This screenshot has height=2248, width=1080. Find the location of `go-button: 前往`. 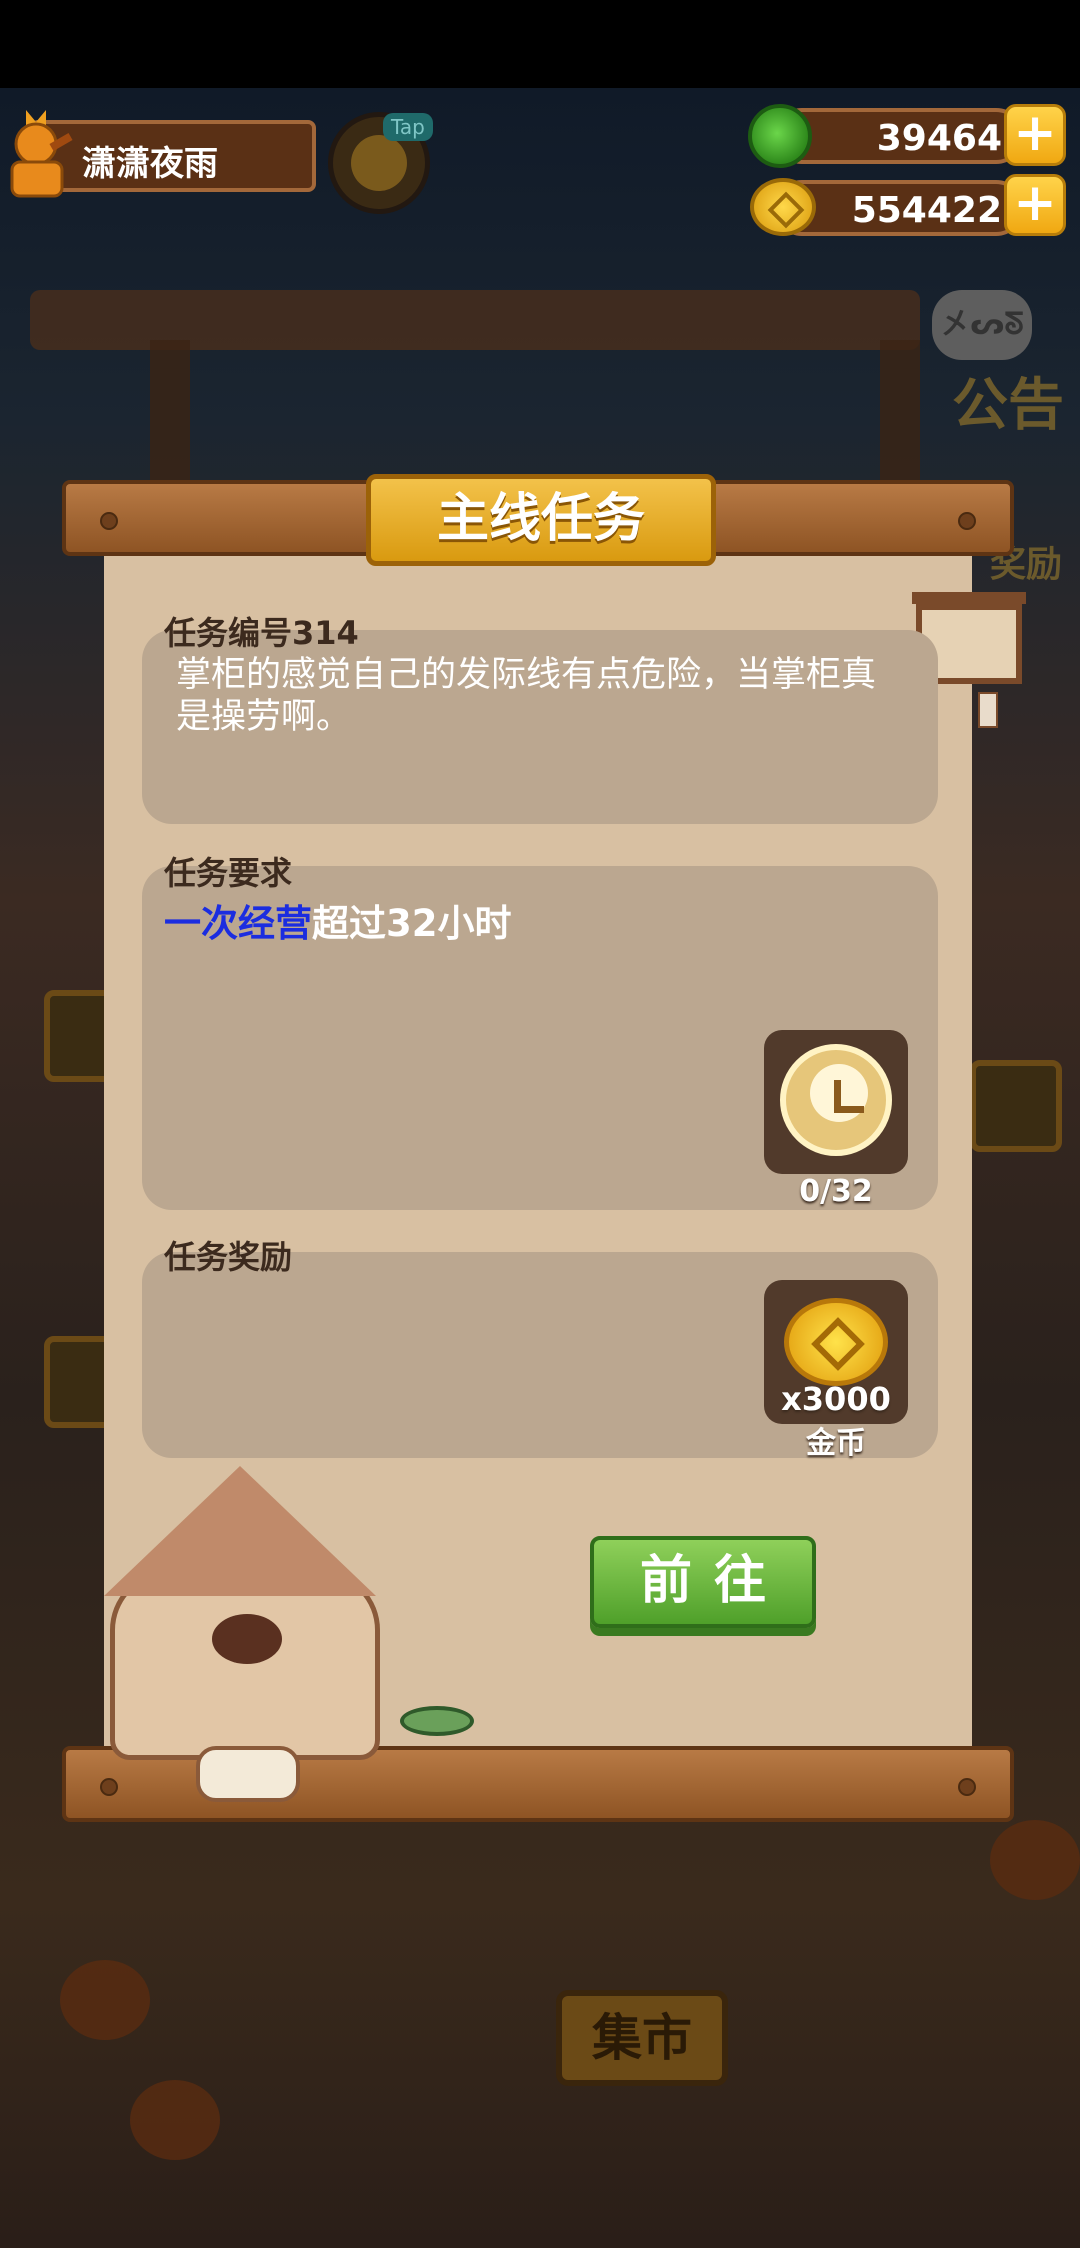

go-button: 前往 is located at coordinates (703, 1582).